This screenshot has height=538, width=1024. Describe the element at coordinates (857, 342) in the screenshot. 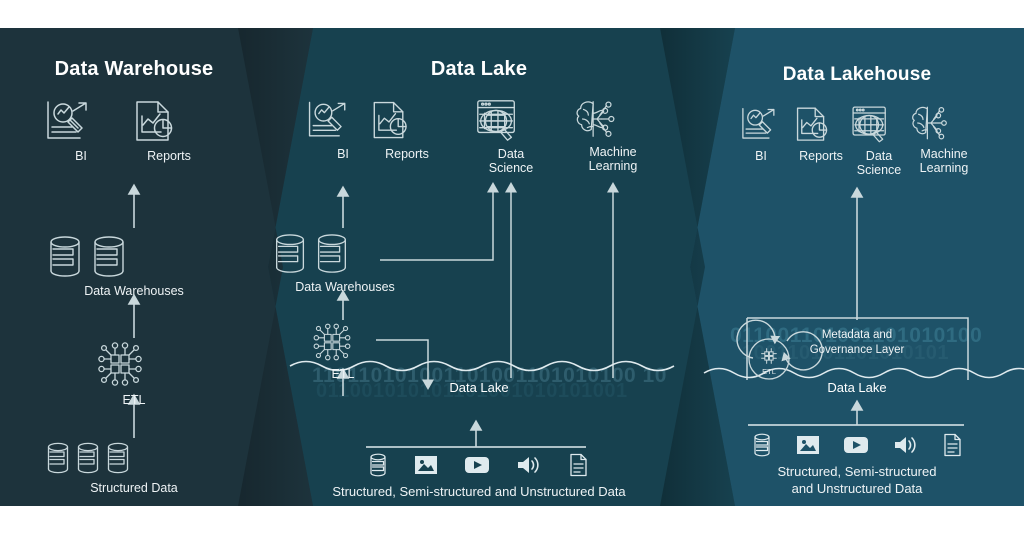

I see `governance-layer-label: Metadata and Governance Layer` at that location.